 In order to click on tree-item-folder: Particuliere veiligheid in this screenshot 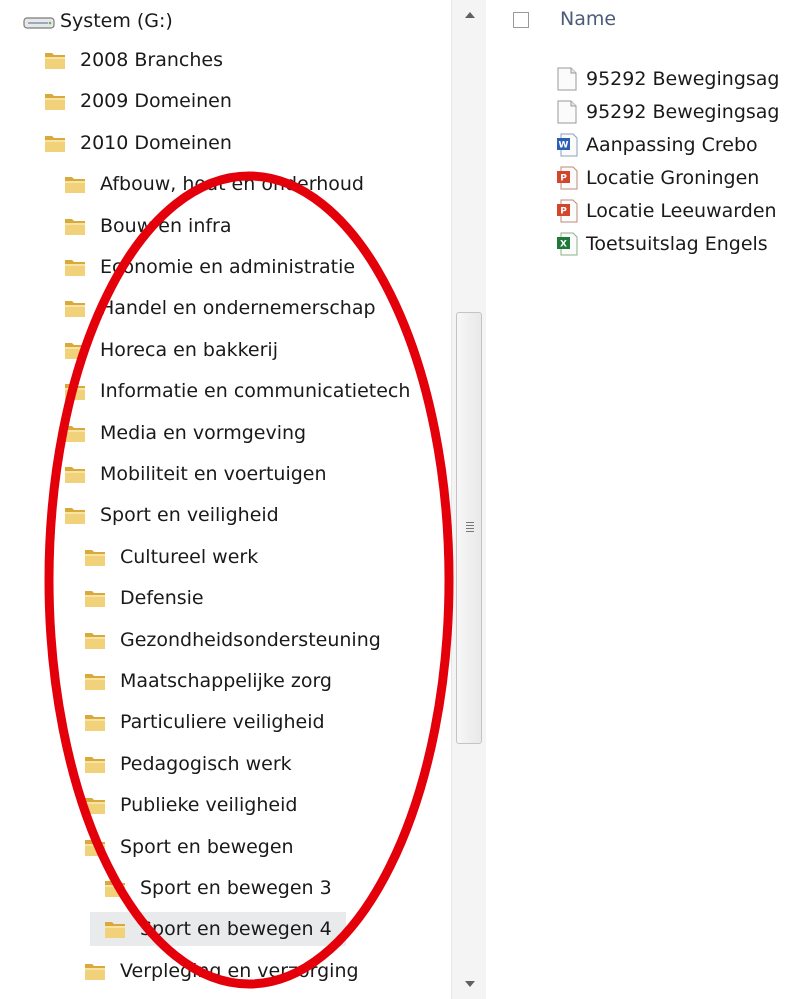, I will do `click(204, 722)`.